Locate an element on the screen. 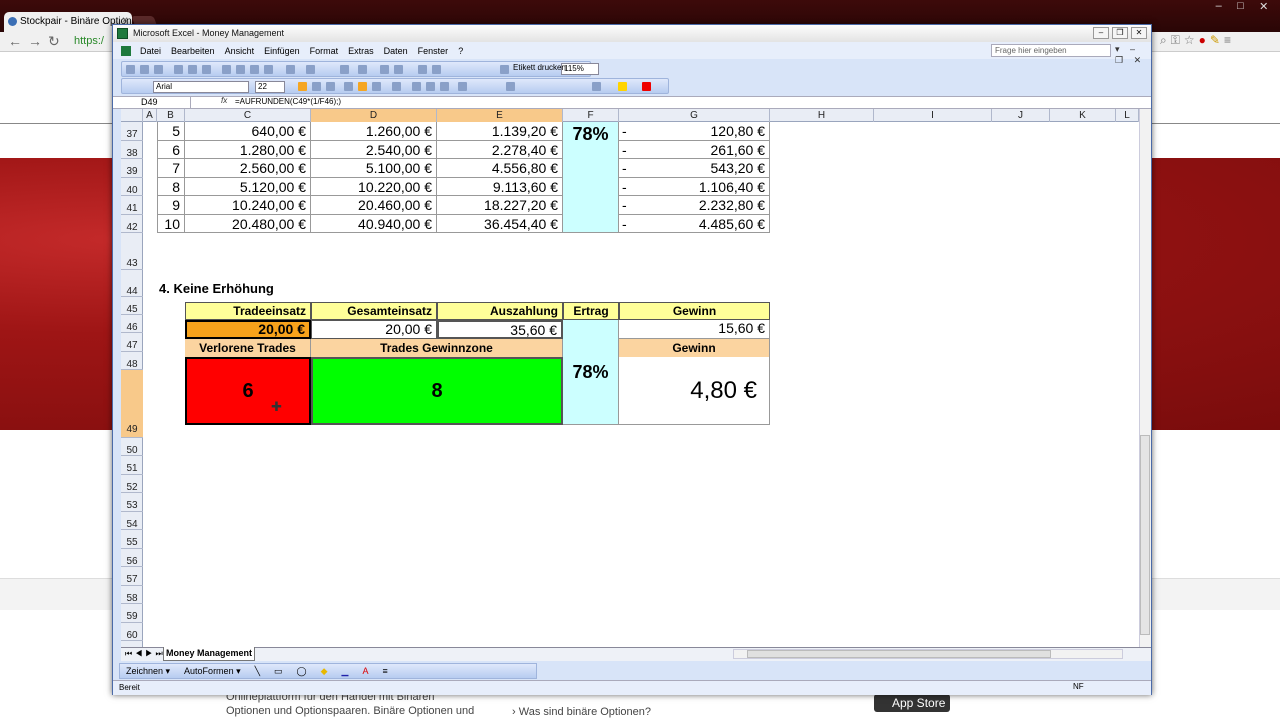 The image size is (1280, 718). pencil-icon: ✎ is located at coordinates (1215, 41).